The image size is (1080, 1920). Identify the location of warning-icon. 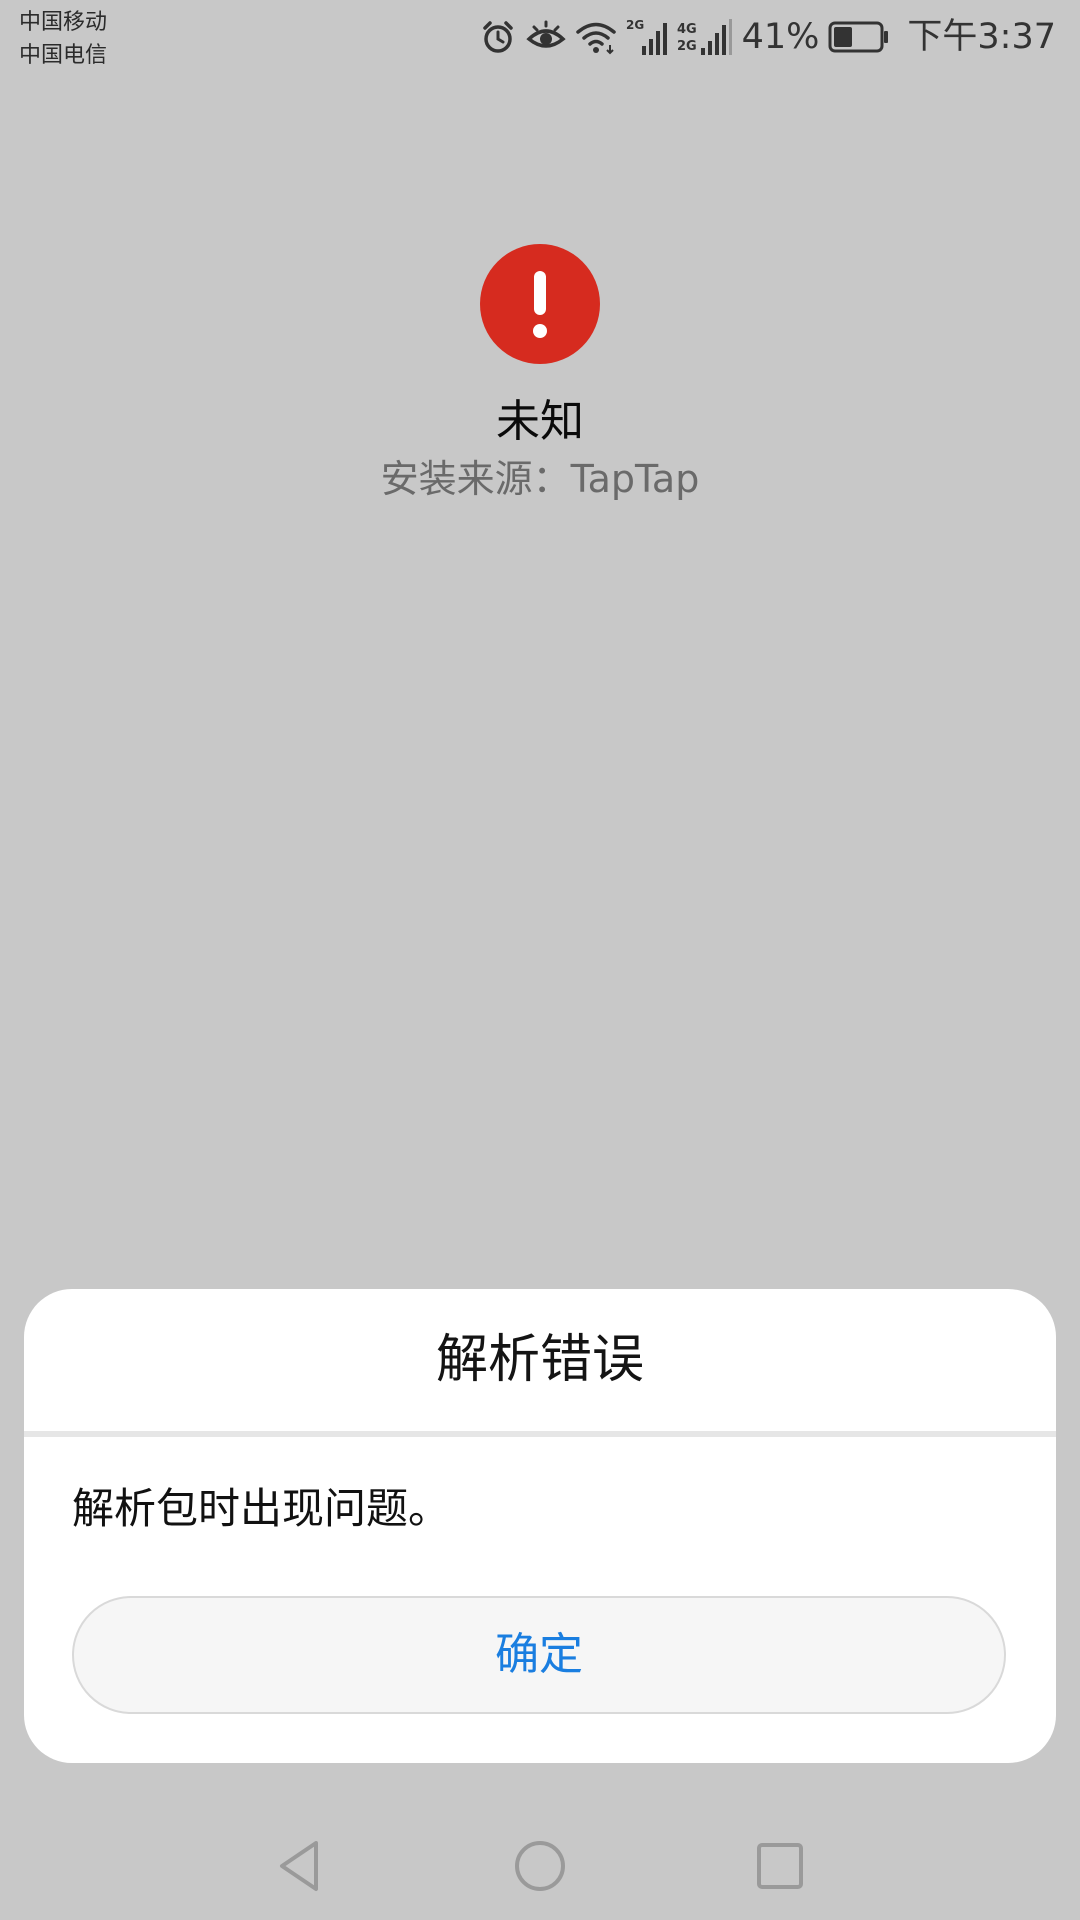
(540, 304).